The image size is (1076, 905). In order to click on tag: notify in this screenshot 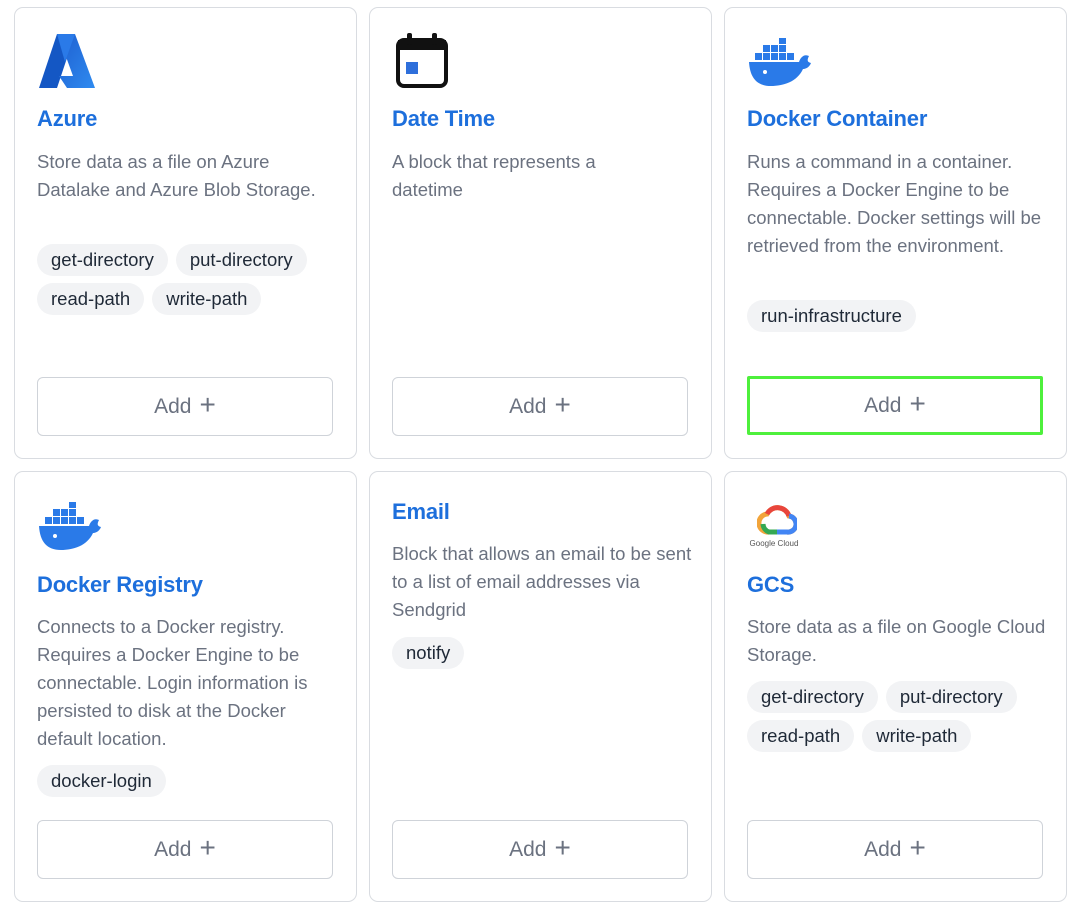, I will do `click(428, 653)`.